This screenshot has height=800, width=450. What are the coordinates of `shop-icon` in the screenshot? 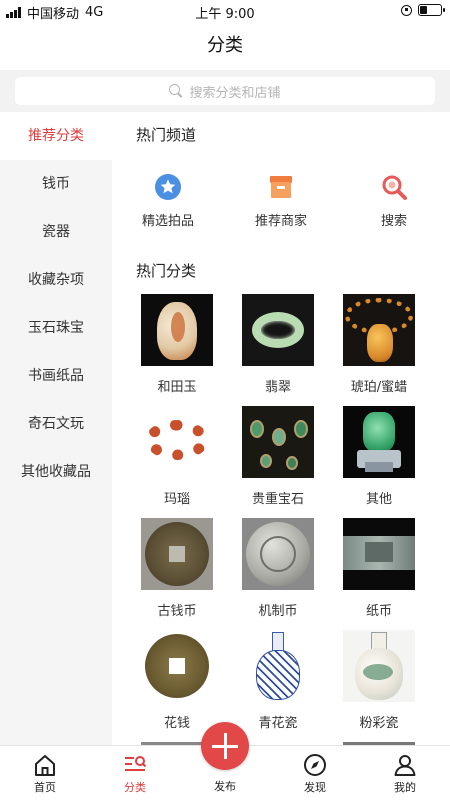 It's located at (281, 187).